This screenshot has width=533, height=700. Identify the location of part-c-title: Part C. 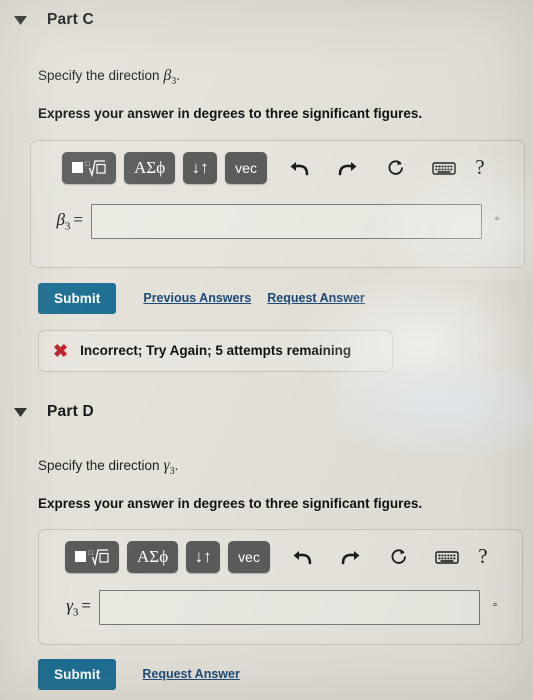
(70, 19).